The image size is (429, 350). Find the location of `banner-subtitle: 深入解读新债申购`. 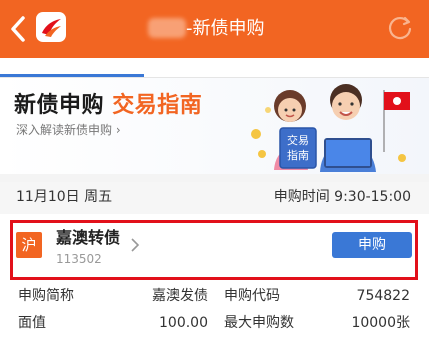

banner-subtitle: 深入解读新债申购 is located at coordinates (64, 130).